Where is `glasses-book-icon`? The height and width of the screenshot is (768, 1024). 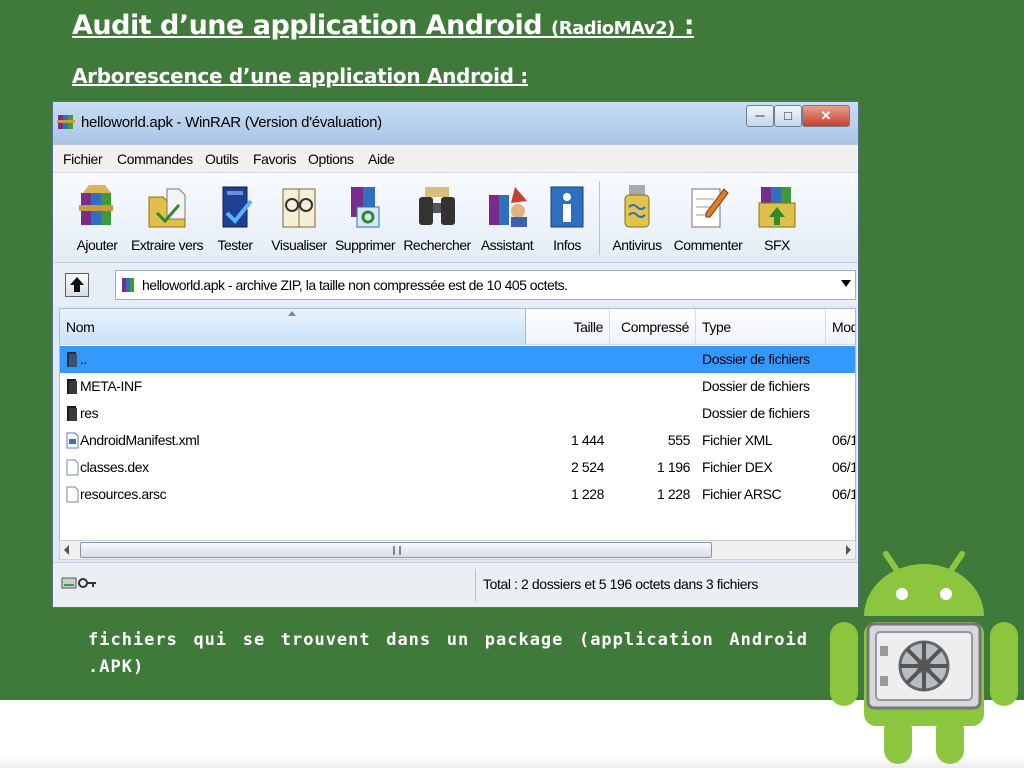 glasses-book-icon is located at coordinates (299, 208).